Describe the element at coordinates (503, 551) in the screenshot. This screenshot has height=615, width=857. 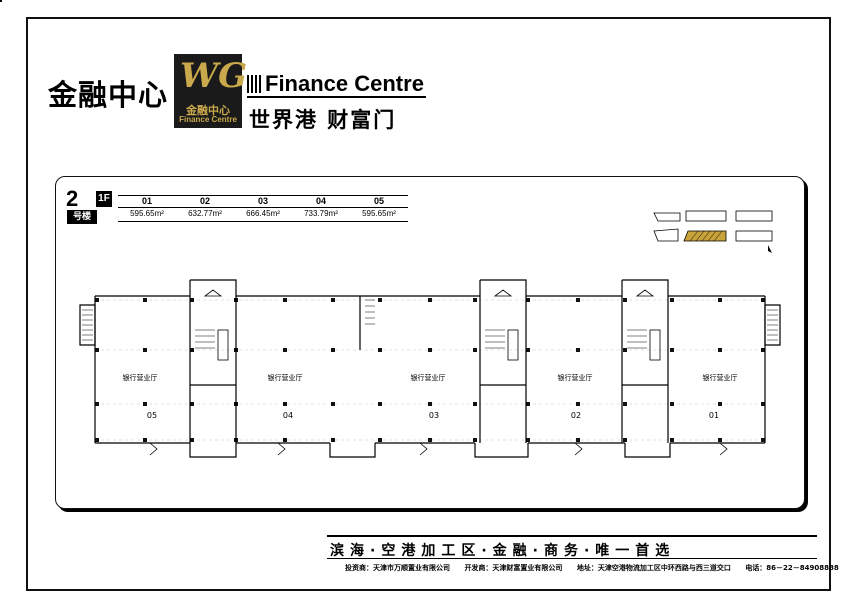
I see `footer-slogan: 滨海·空港加工区·金融·商务·唯一首选` at that location.